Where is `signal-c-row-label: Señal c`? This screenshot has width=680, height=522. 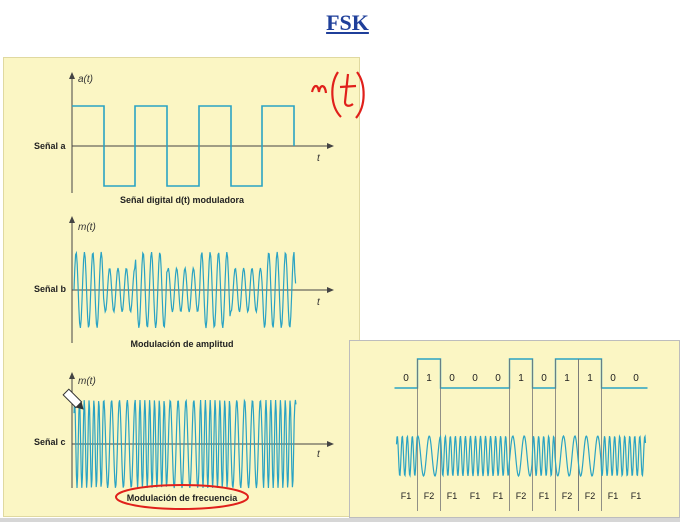
signal-c-row-label: Señal c is located at coordinates (50, 442).